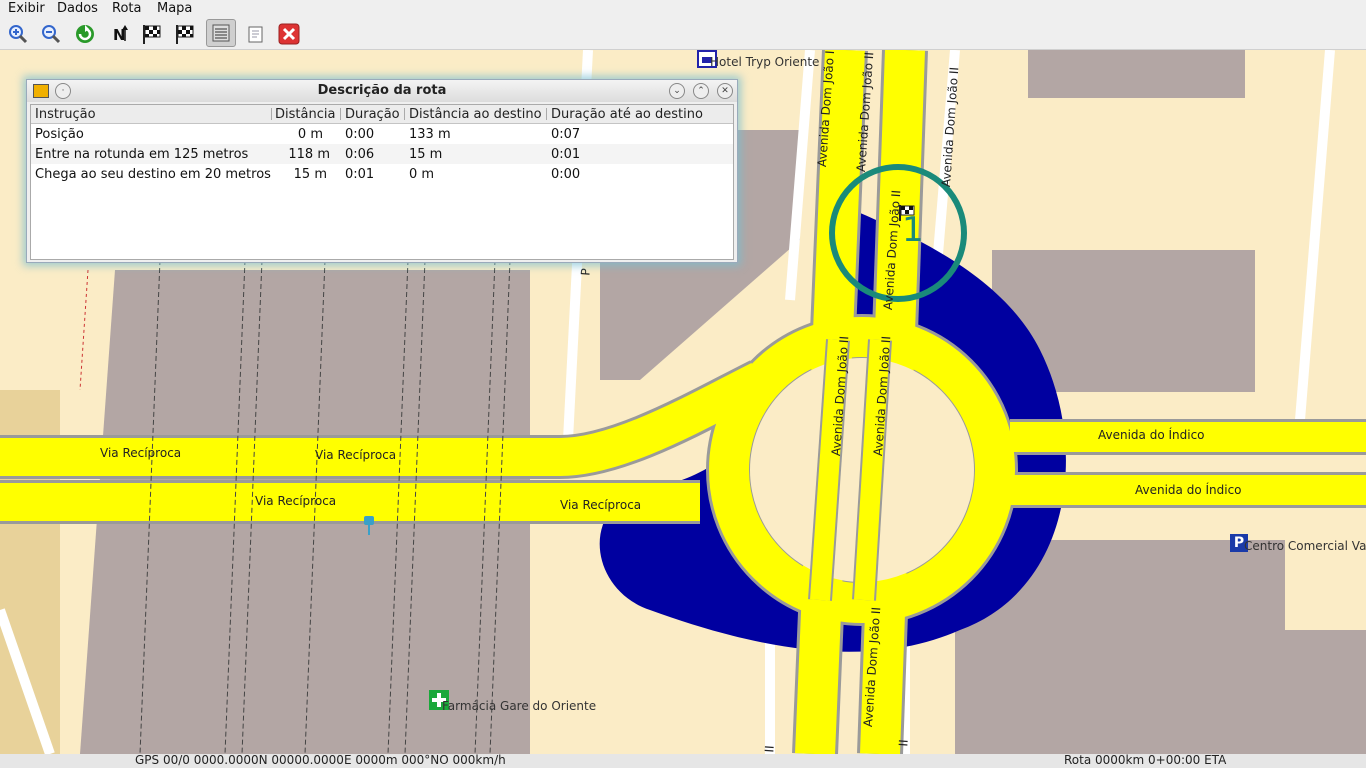  Describe the element at coordinates (683, 34) in the screenshot. I see `toolbar: N` at that location.